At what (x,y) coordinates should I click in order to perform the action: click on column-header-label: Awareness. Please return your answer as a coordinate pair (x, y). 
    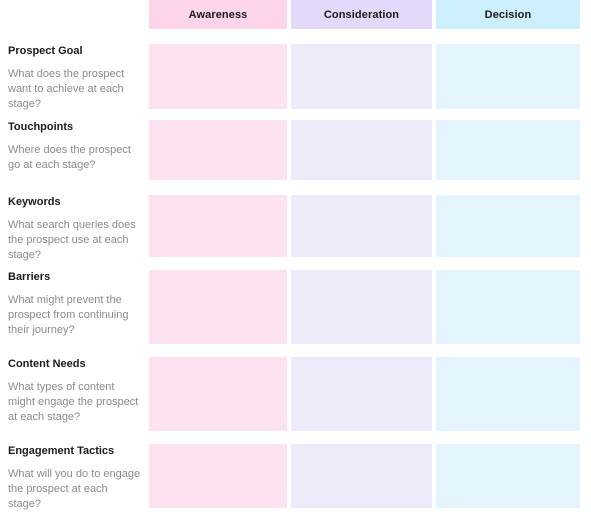
    Looking at the image, I should click on (218, 14).